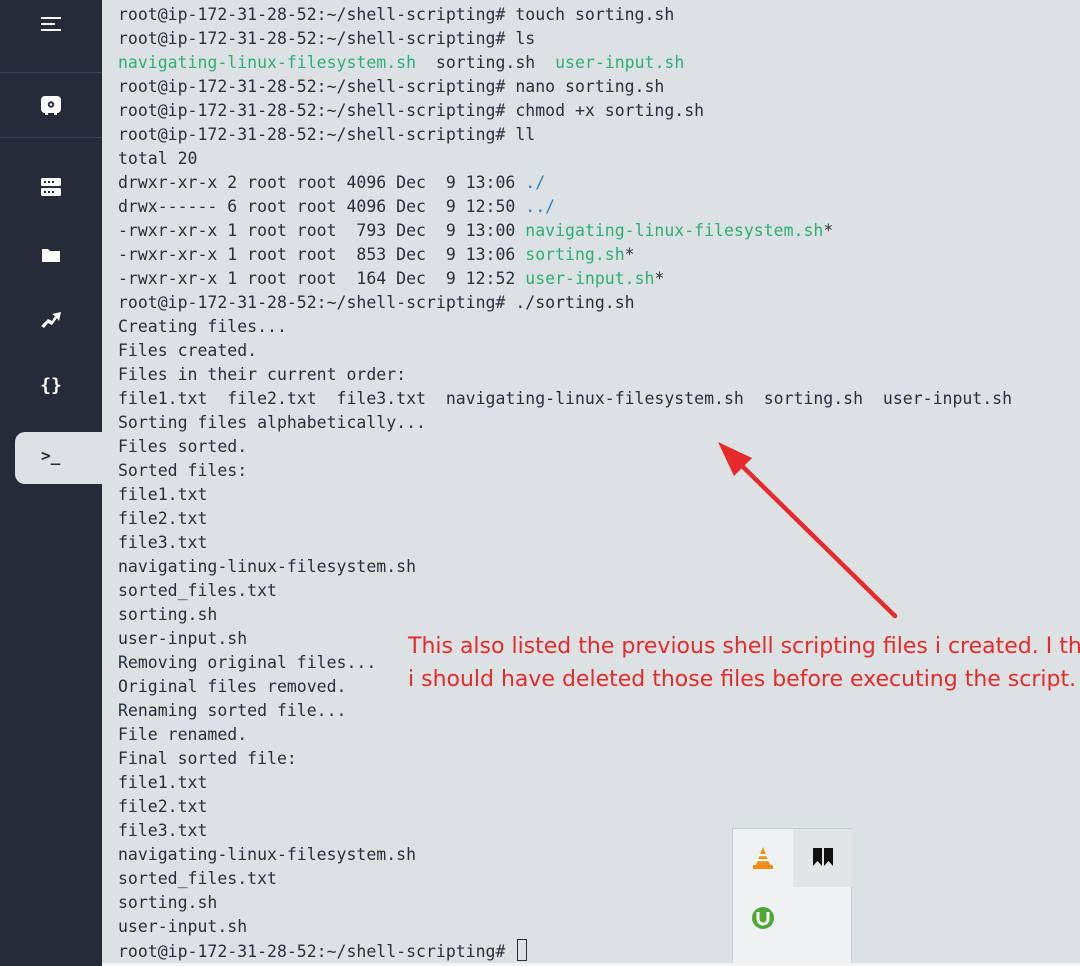 The image size is (1080, 966). Describe the element at coordinates (322, 182) in the screenshot. I see `file-permissions: drwxr-xr-x 2 root root 4096 Dec 9 13:06` at that location.